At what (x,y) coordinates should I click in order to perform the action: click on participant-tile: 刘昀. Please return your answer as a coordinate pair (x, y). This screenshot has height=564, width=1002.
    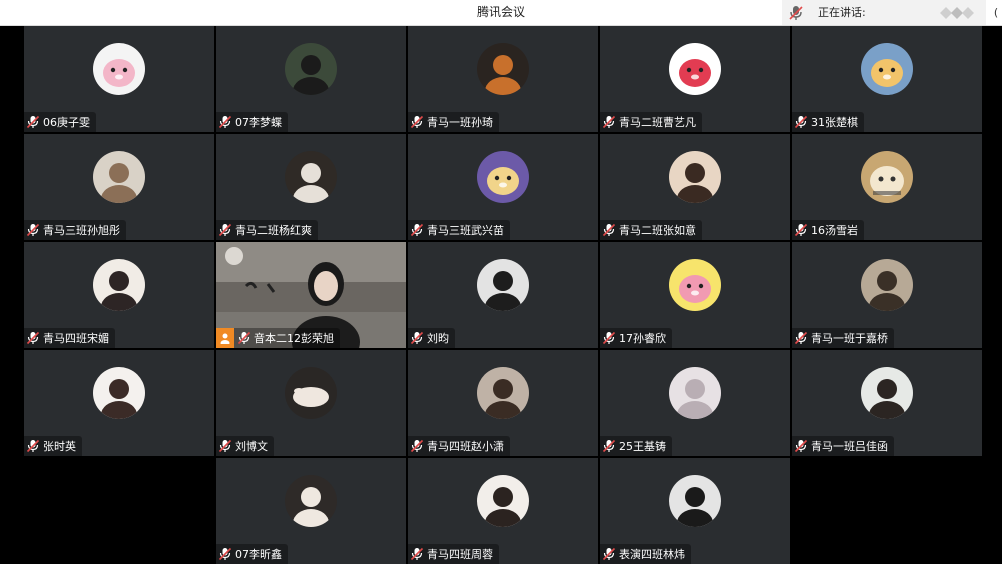
    Looking at the image, I should click on (503, 295).